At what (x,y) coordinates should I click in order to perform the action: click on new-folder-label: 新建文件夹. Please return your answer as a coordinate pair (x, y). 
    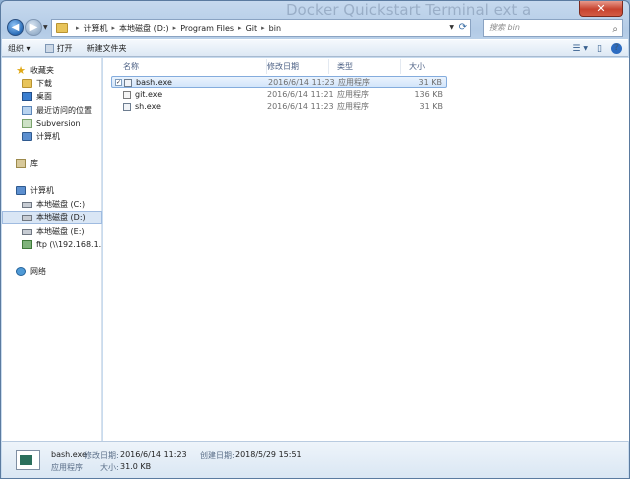
    Looking at the image, I should click on (106, 48).